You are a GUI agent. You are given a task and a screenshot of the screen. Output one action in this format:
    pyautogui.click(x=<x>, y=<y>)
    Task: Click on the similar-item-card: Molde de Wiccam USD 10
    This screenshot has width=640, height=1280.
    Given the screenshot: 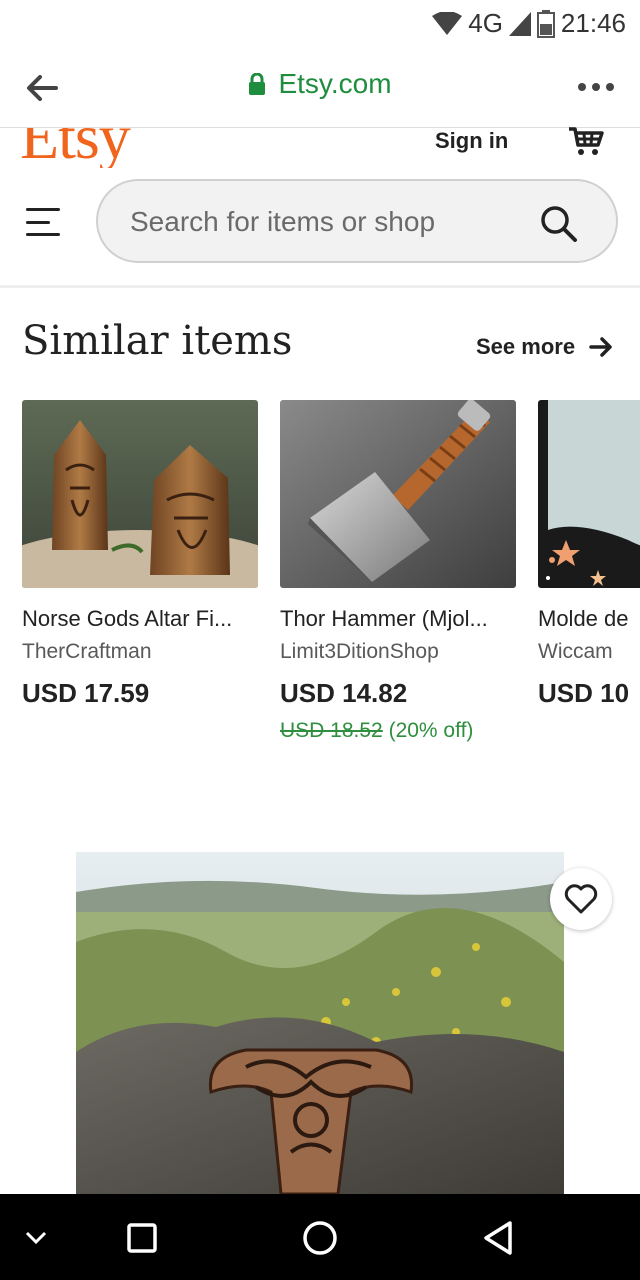 What is the action you would take?
    pyautogui.click(x=589, y=554)
    